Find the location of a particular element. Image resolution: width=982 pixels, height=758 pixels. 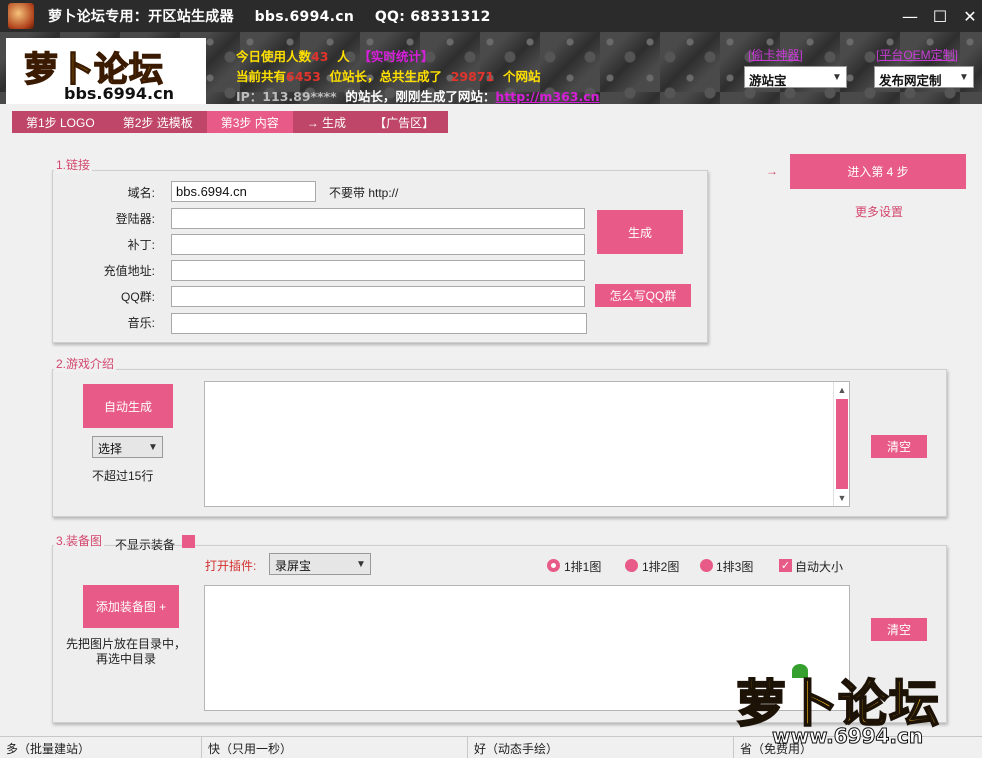

intro-scrollbar: ▲ ▼ is located at coordinates (841, 444).